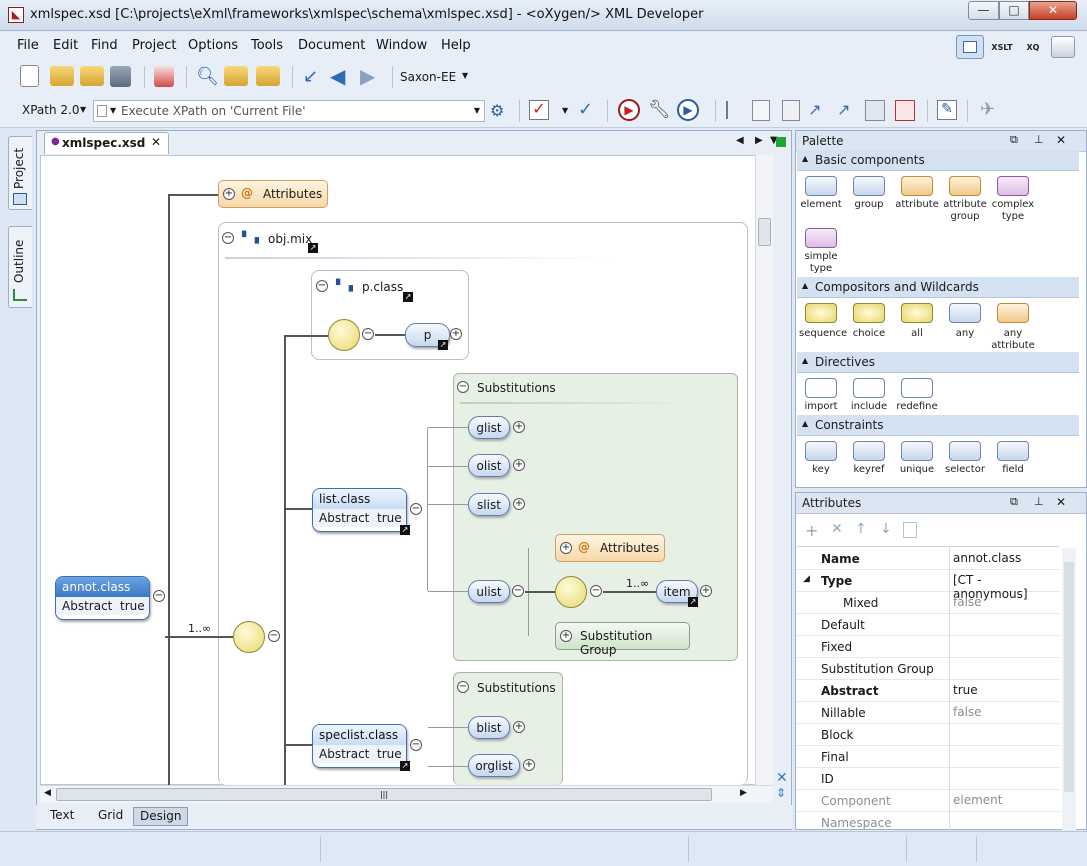  Describe the element at coordinates (401, 45) in the screenshot. I see `menu-window: Window` at that location.